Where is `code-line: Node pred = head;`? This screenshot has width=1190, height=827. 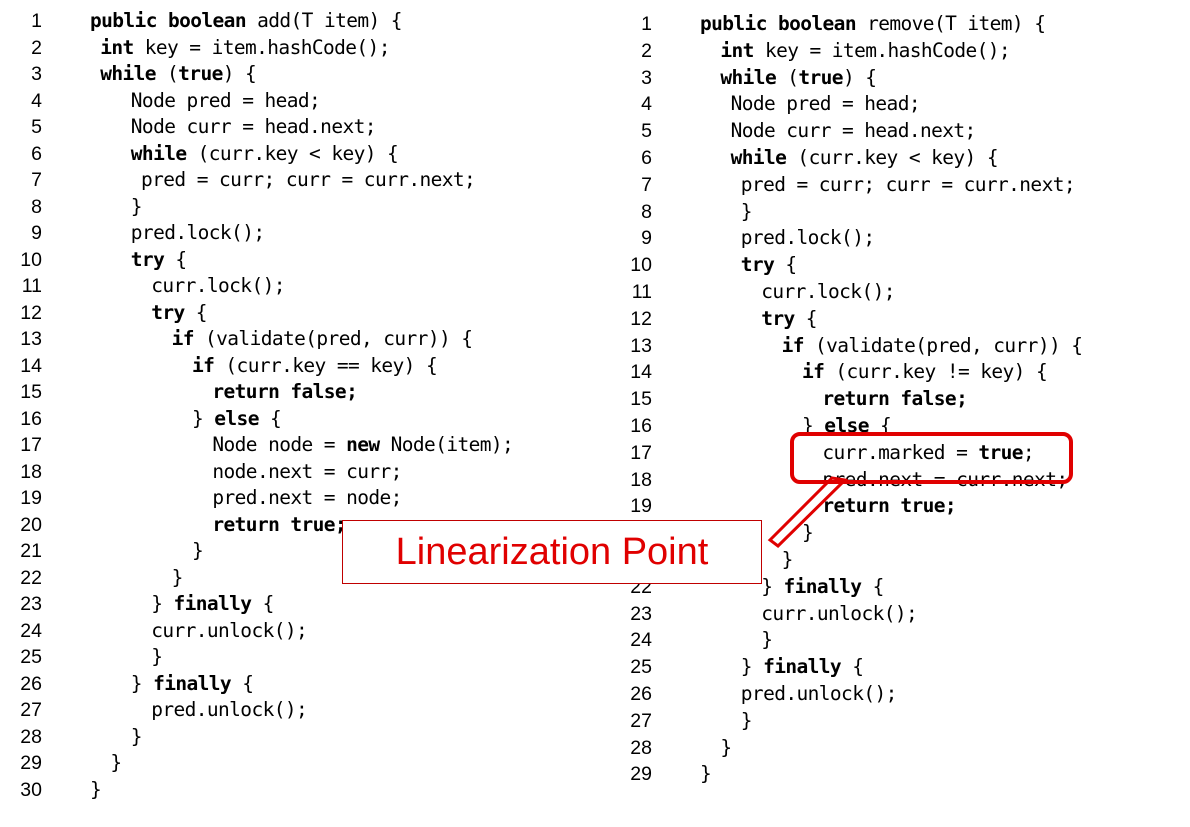 code-line: Node pred = head; is located at coordinates (825, 104).